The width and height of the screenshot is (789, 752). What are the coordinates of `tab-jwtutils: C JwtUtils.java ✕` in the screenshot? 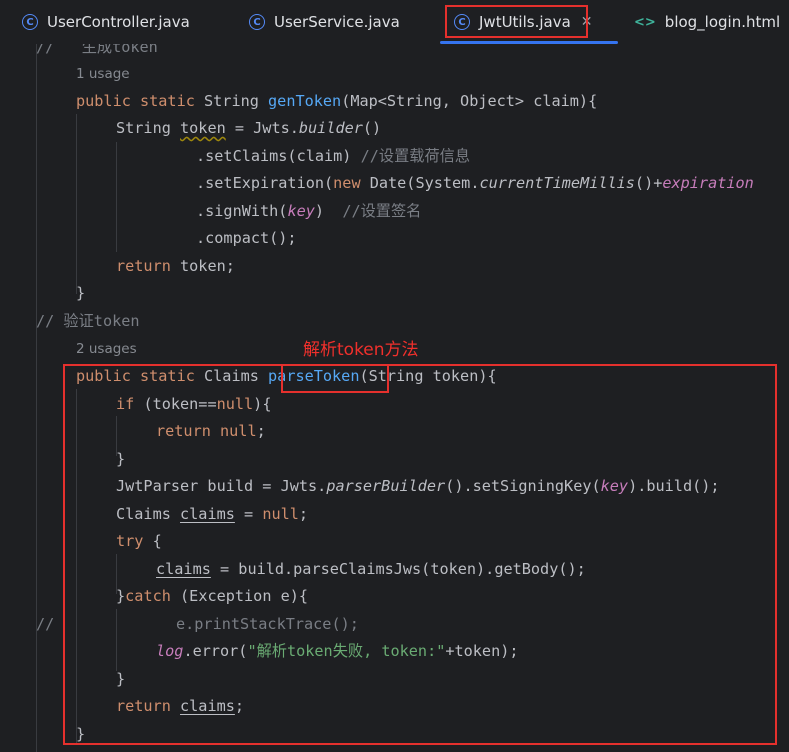 It's located at (523, 22).